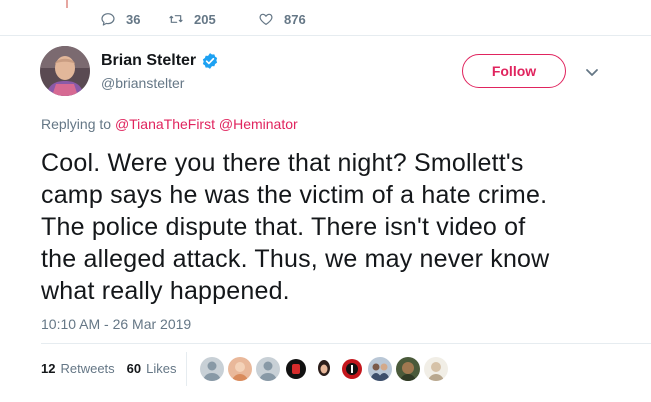  I want to click on retweets-count: 12, so click(48, 368).